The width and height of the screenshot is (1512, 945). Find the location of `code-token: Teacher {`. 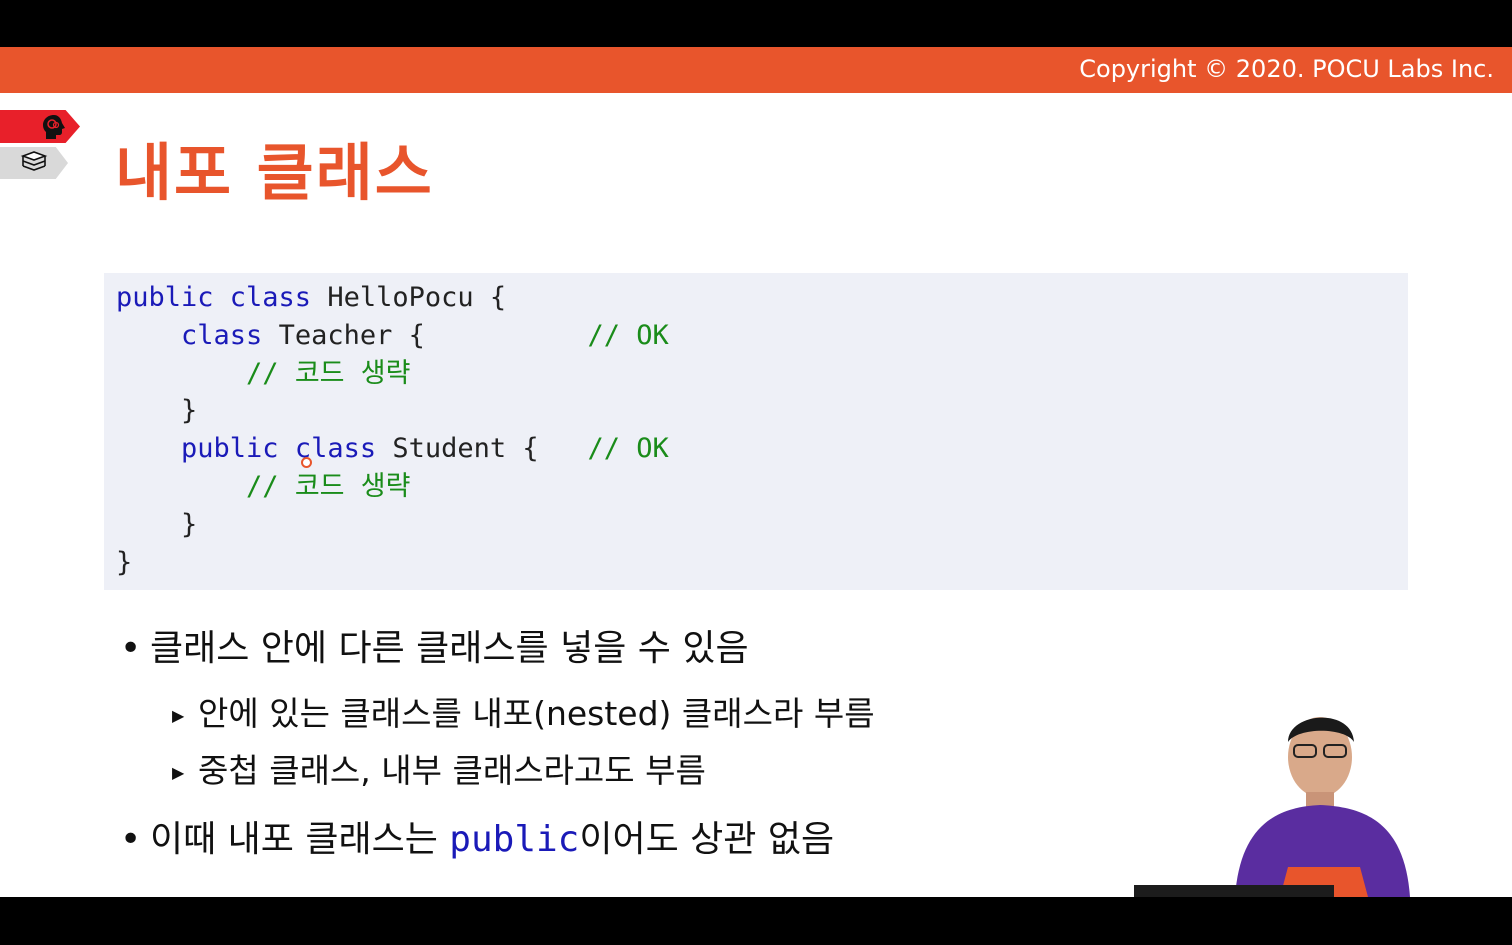

code-token: Teacher { is located at coordinates (433, 335).